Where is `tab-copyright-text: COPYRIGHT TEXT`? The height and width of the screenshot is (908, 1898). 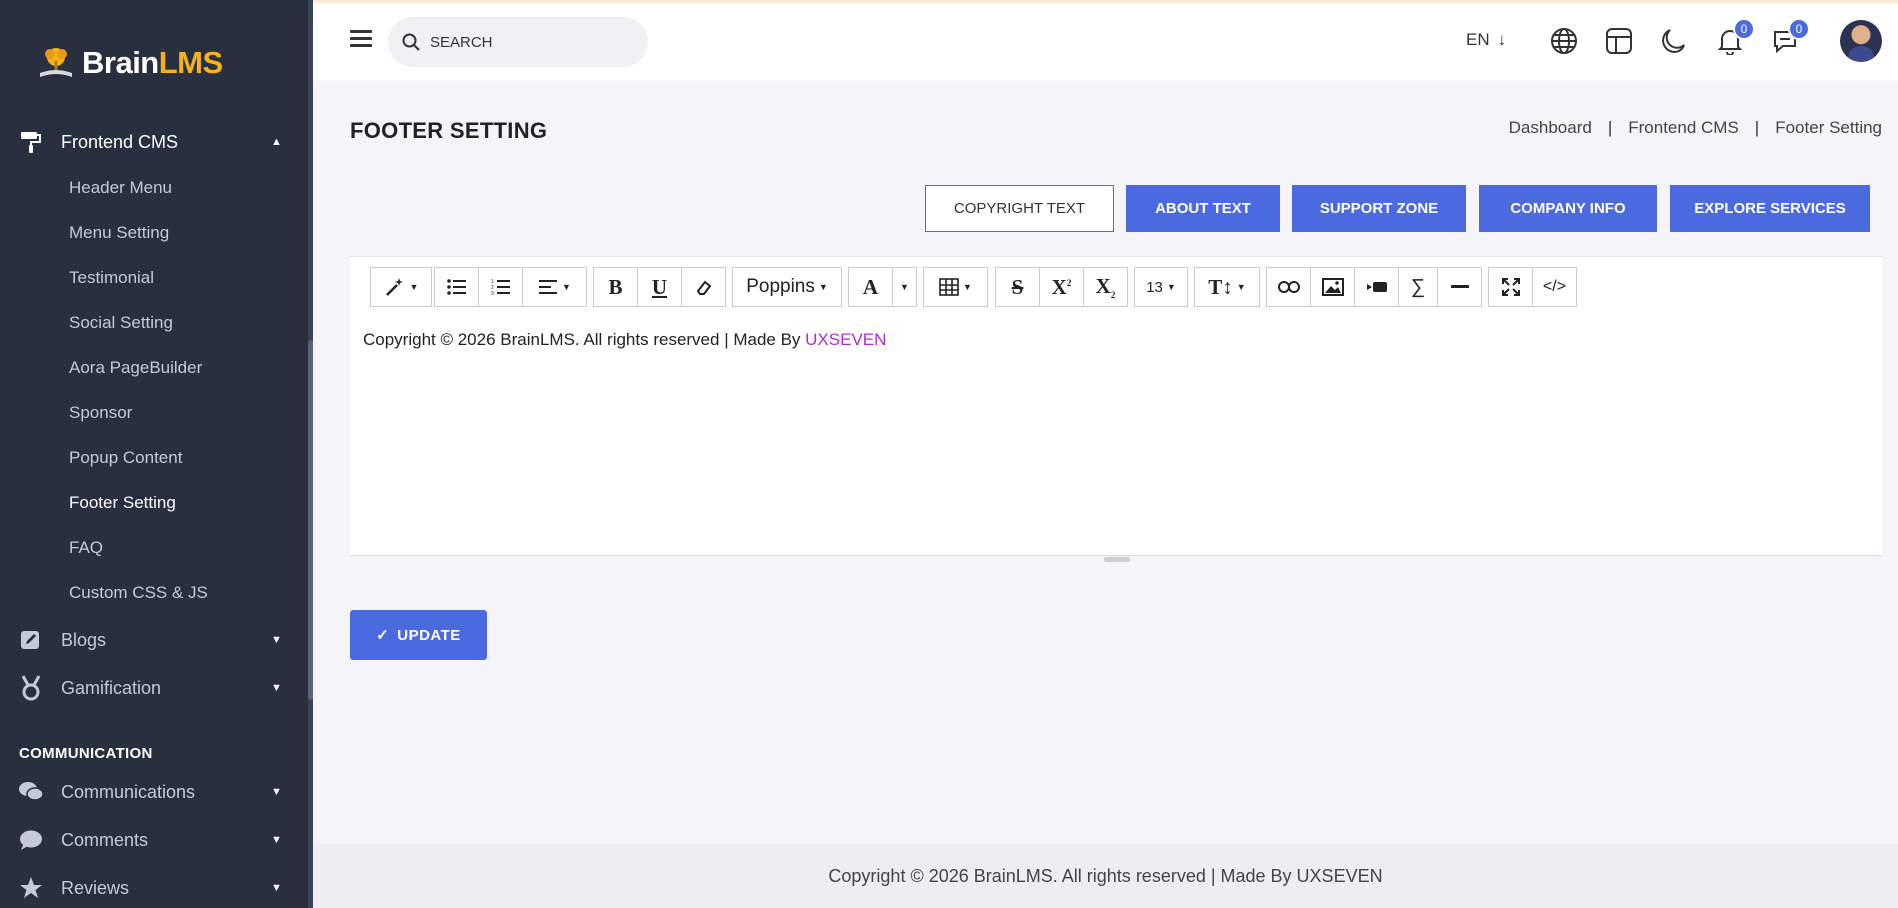 tab-copyright-text: COPYRIGHT TEXT is located at coordinates (1019, 208).